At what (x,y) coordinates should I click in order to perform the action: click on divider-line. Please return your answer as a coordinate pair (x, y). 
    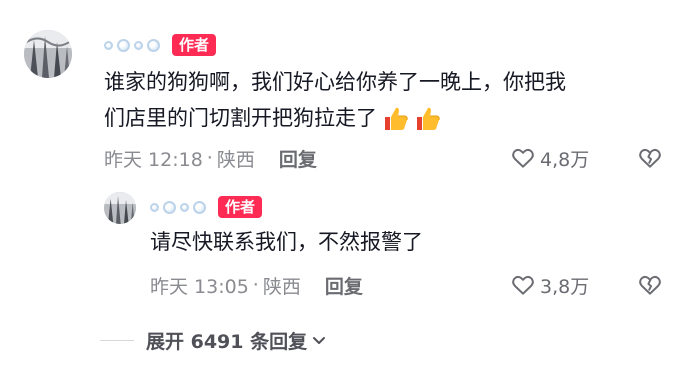
    Looking at the image, I should click on (117, 340).